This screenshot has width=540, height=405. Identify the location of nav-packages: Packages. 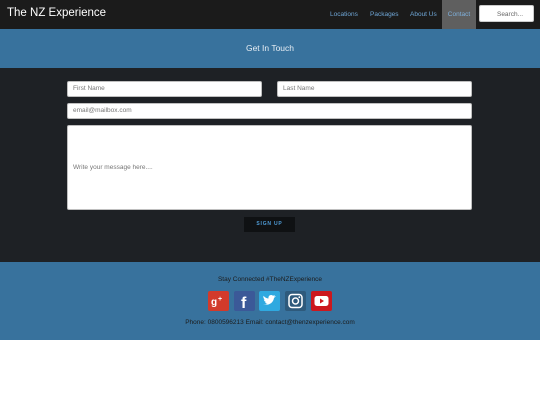
(384, 14).